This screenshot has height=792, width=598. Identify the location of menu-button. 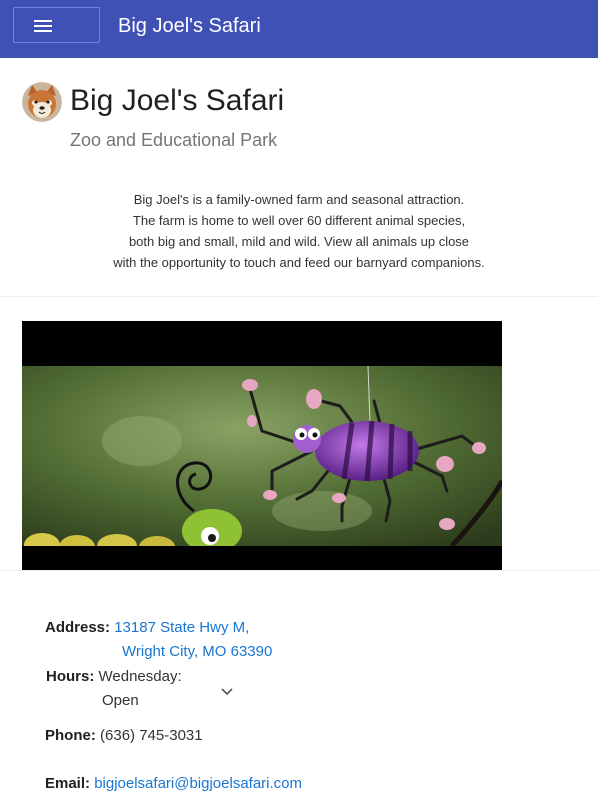
(56, 25).